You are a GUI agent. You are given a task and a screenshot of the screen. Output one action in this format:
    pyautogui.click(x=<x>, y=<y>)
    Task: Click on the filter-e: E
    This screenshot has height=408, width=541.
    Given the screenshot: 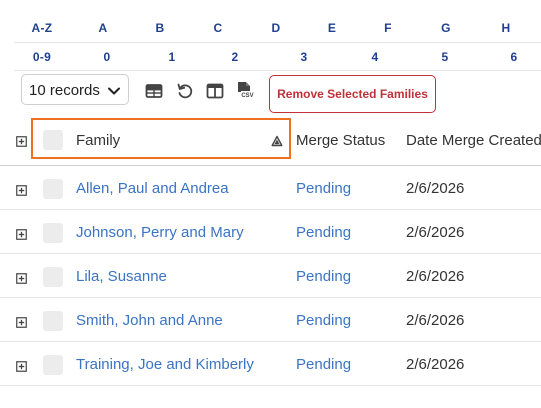 What is the action you would take?
    pyautogui.click(x=332, y=28)
    